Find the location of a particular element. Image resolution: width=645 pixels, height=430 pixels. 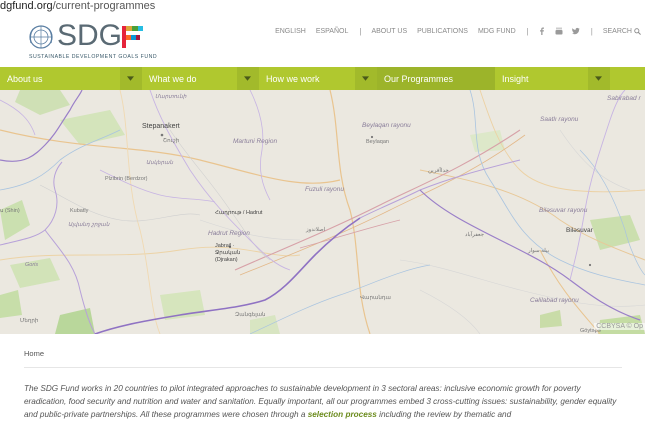

map-label: Ալվանդ շրջան is located at coordinates (89, 225).